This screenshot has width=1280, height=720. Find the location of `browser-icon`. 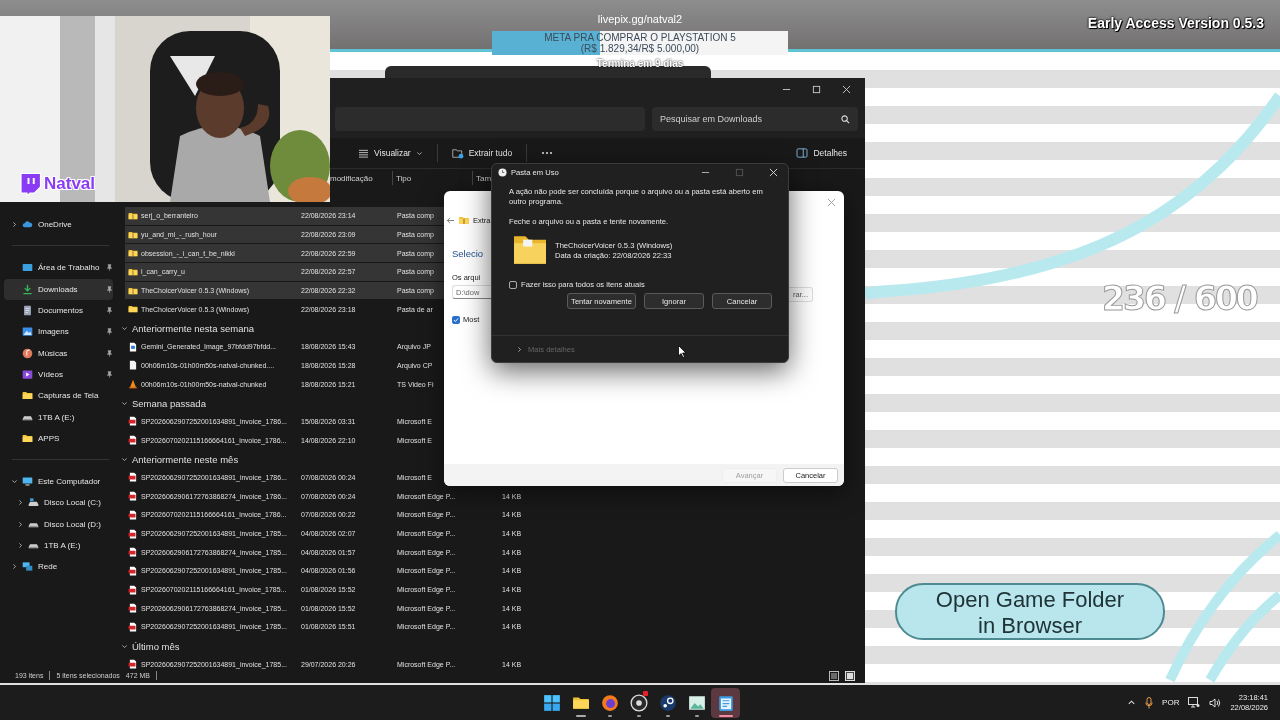

browser-icon is located at coordinates (609, 702).